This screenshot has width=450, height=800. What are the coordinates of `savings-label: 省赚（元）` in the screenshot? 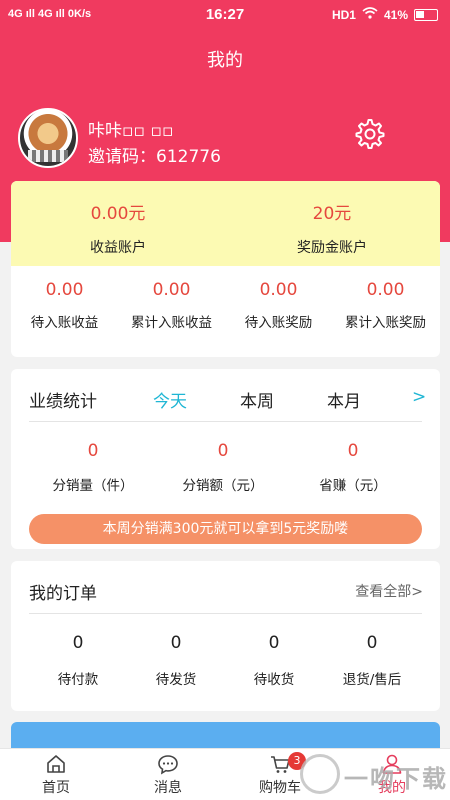 It's located at (353, 486).